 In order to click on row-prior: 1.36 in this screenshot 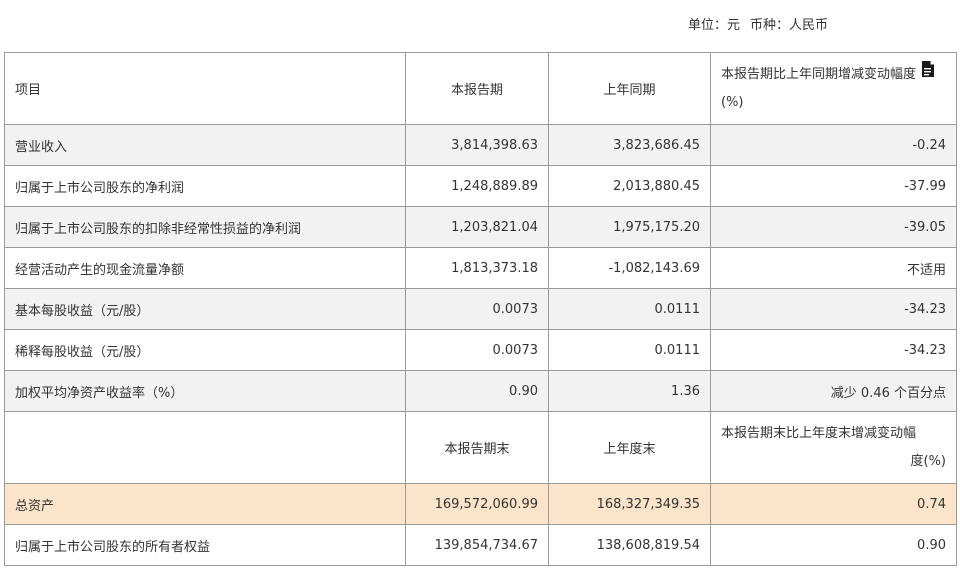, I will do `click(629, 391)`.